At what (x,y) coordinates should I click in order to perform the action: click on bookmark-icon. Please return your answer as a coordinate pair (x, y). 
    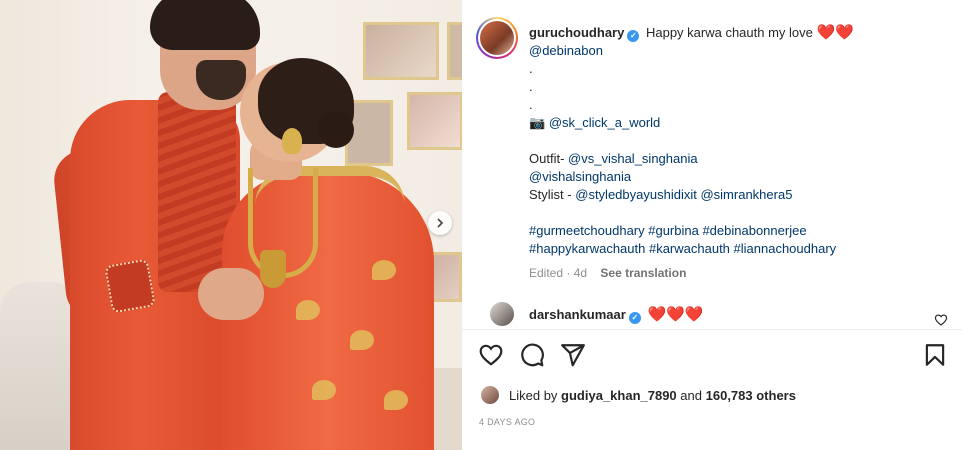
    Looking at the image, I should click on (935, 355).